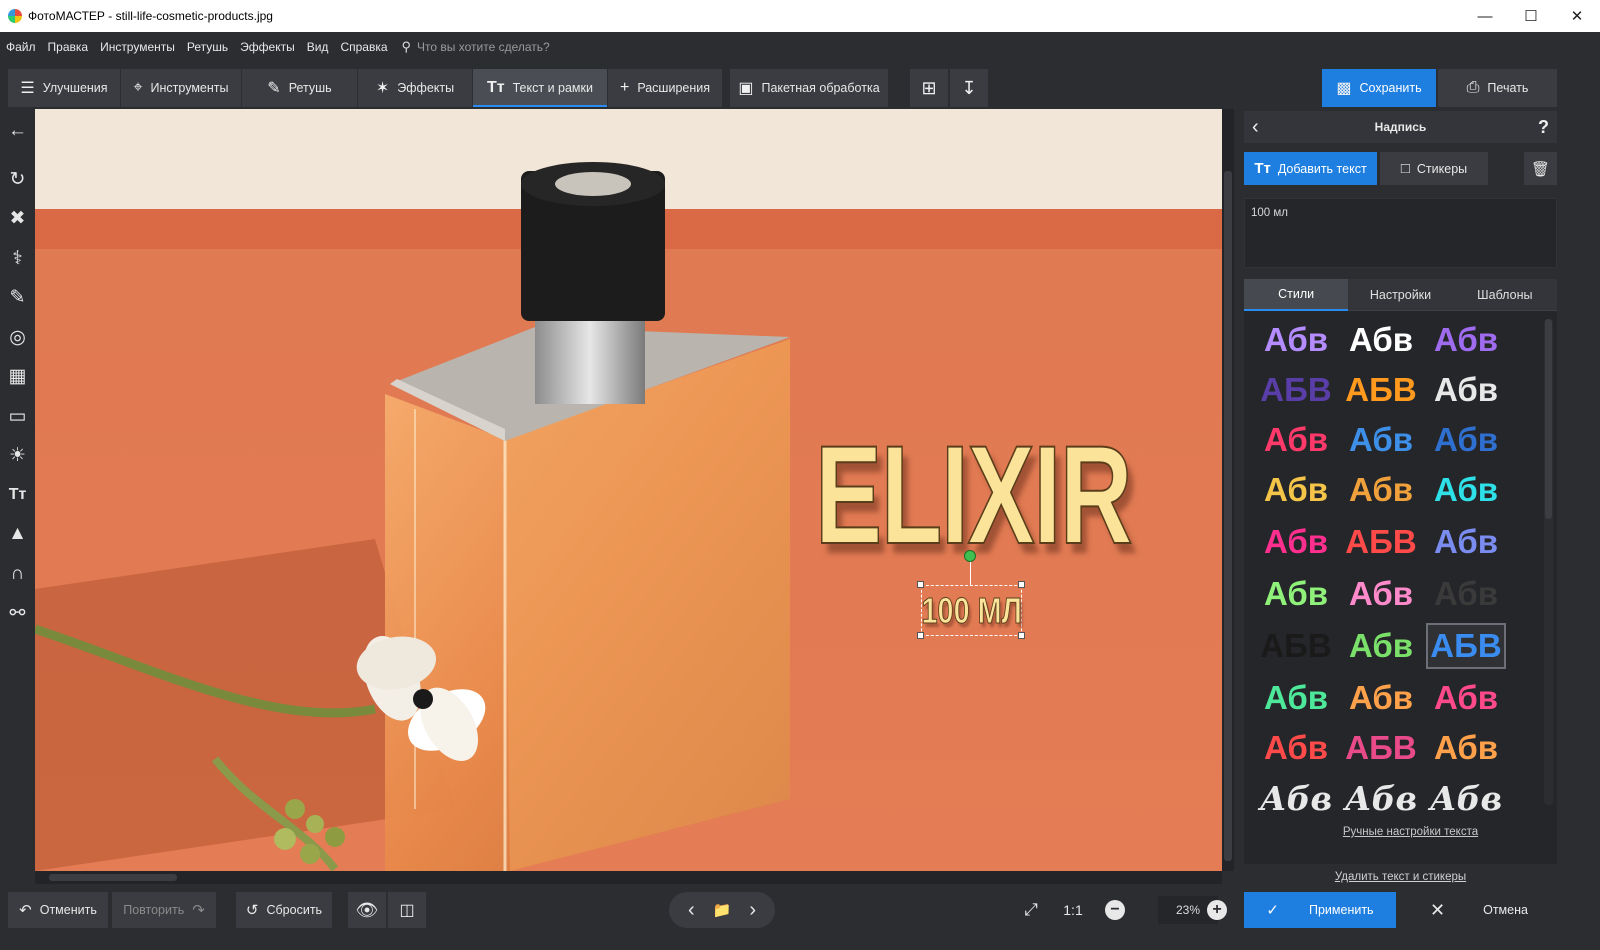  Describe the element at coordinates (971, 610) in the screenshot. I see `selected-text-box: 100 МЛ` at that location.